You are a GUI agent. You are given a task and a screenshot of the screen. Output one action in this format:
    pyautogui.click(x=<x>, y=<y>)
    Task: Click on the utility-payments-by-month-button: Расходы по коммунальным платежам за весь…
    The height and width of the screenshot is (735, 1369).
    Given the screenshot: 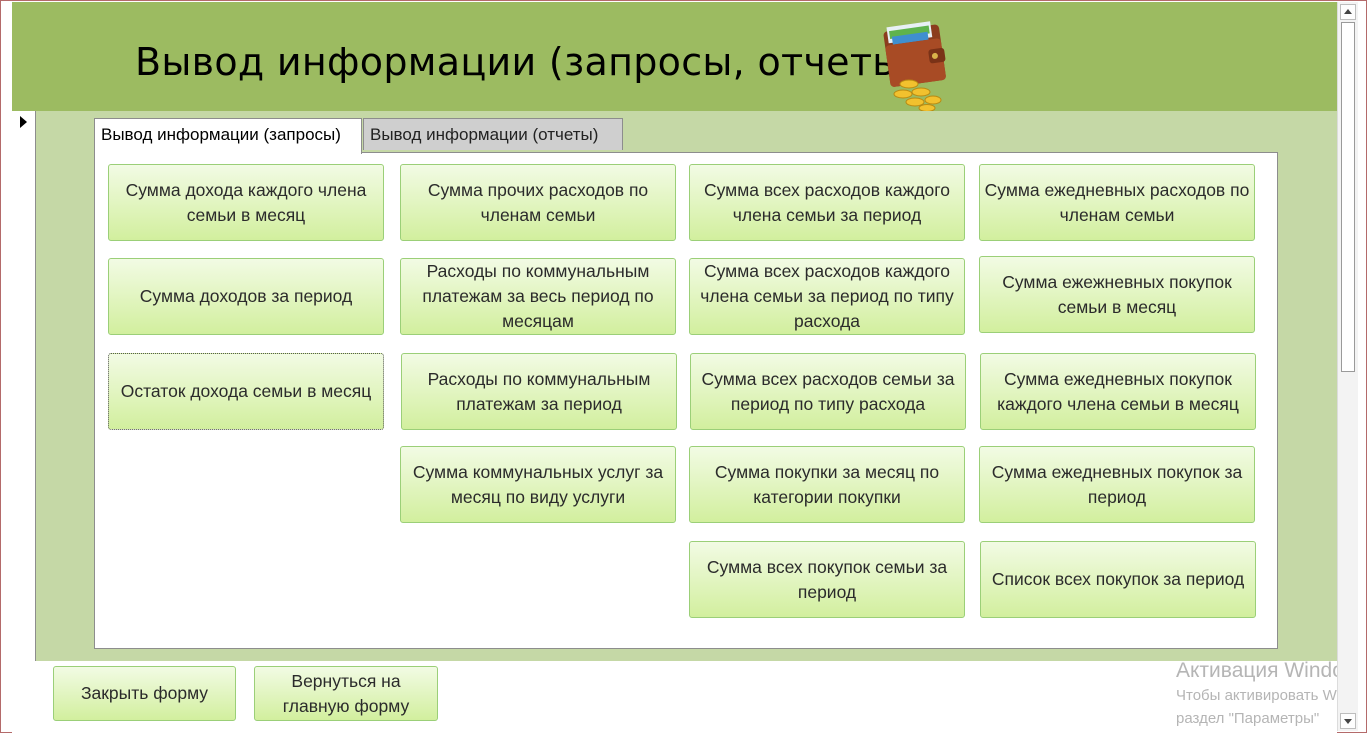 What is the action you would take?
    pyautogui.click(x=538, y=296)
    